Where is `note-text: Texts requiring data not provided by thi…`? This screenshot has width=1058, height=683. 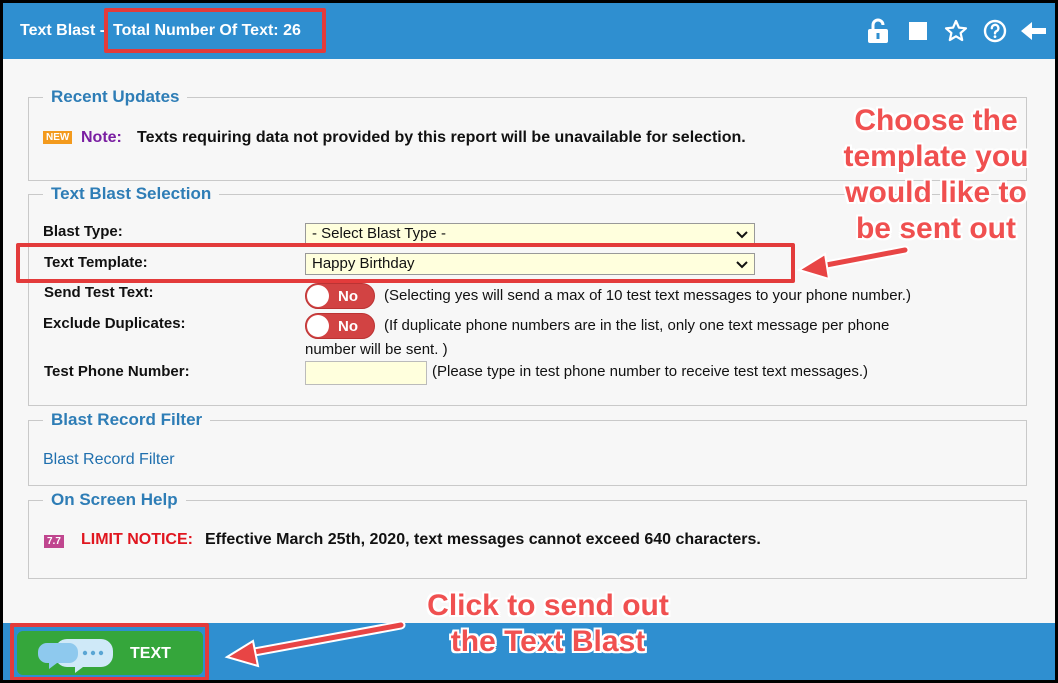
note-text: Texts requiring data not provided by thi… is located at coordinates (441, 137).